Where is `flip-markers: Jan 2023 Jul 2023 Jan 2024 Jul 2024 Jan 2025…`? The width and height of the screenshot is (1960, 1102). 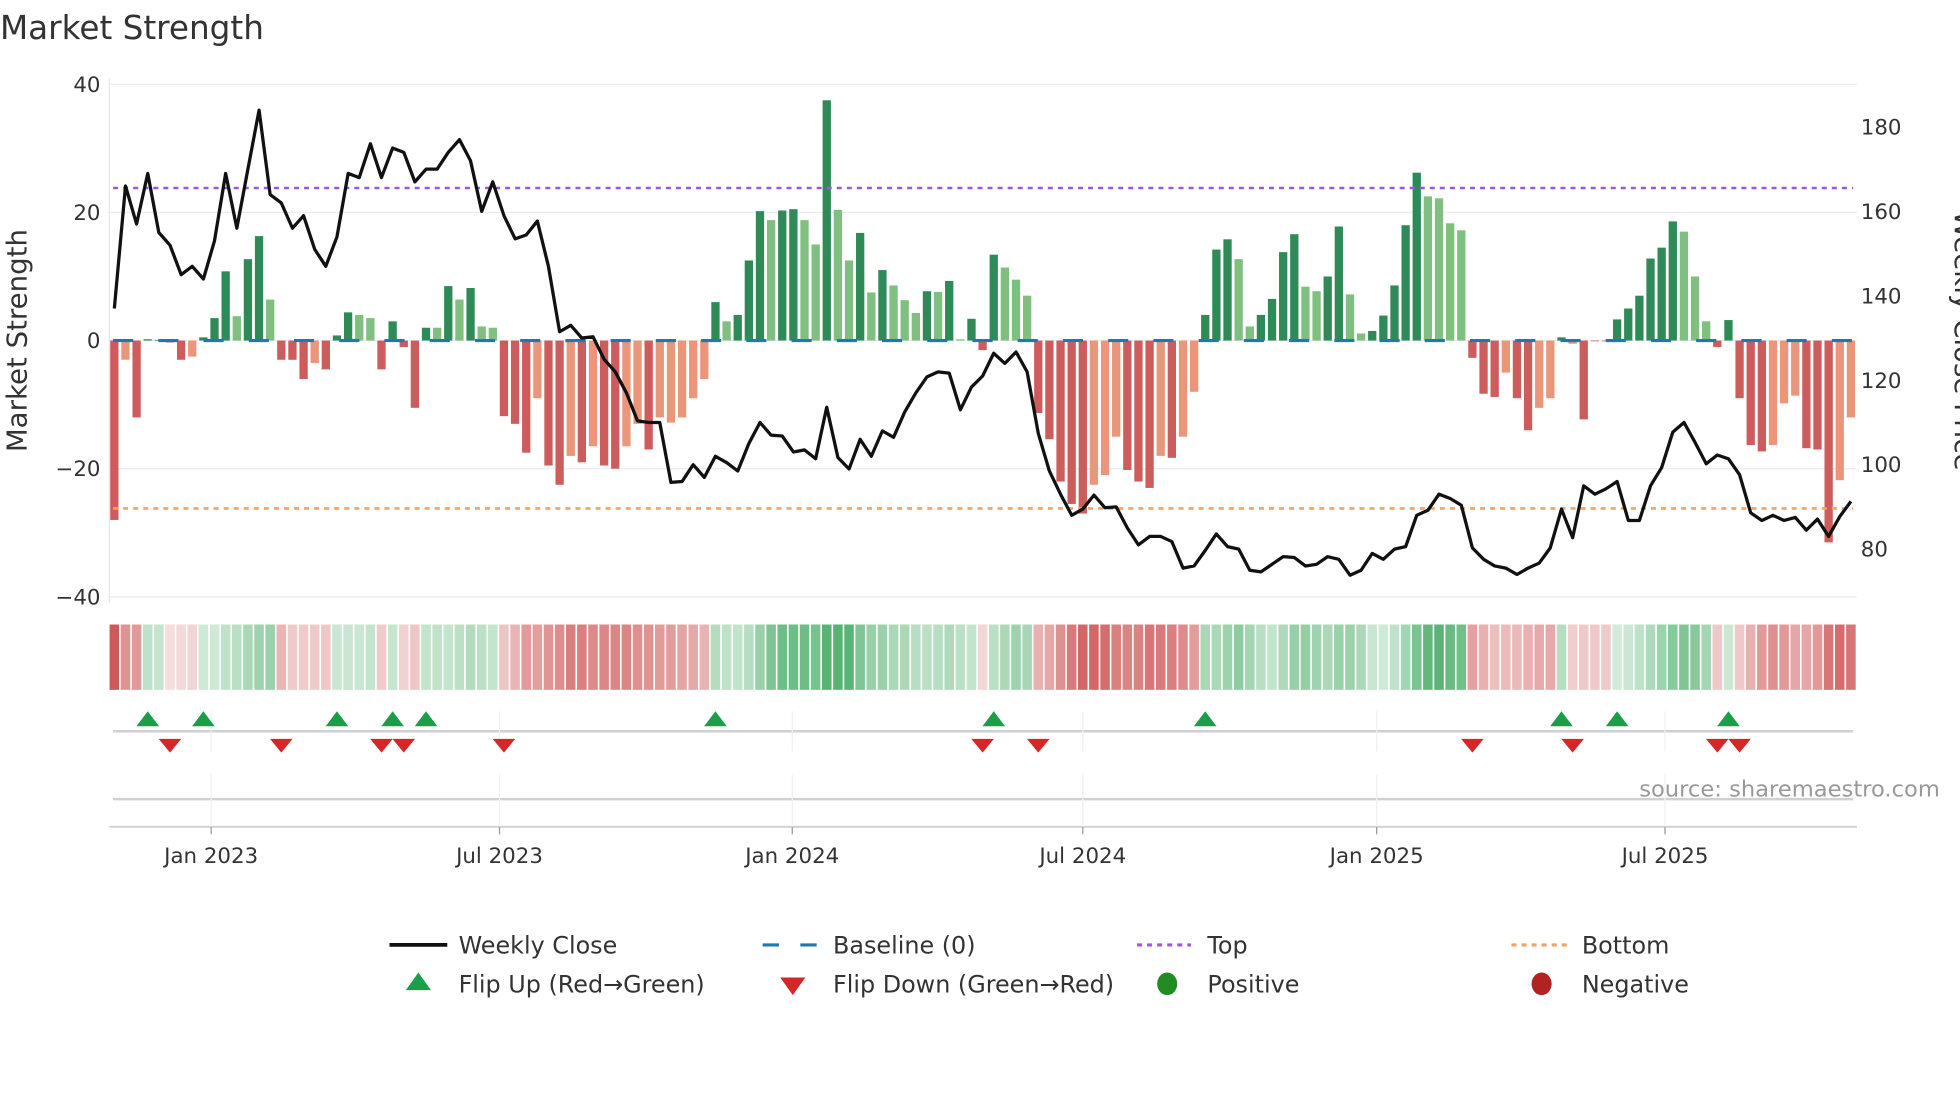 flip-markers: Jan 2023 Jul 2023 Jan 2024 Jul 2024 Jan 2025… is located at coordinates (983, 790).